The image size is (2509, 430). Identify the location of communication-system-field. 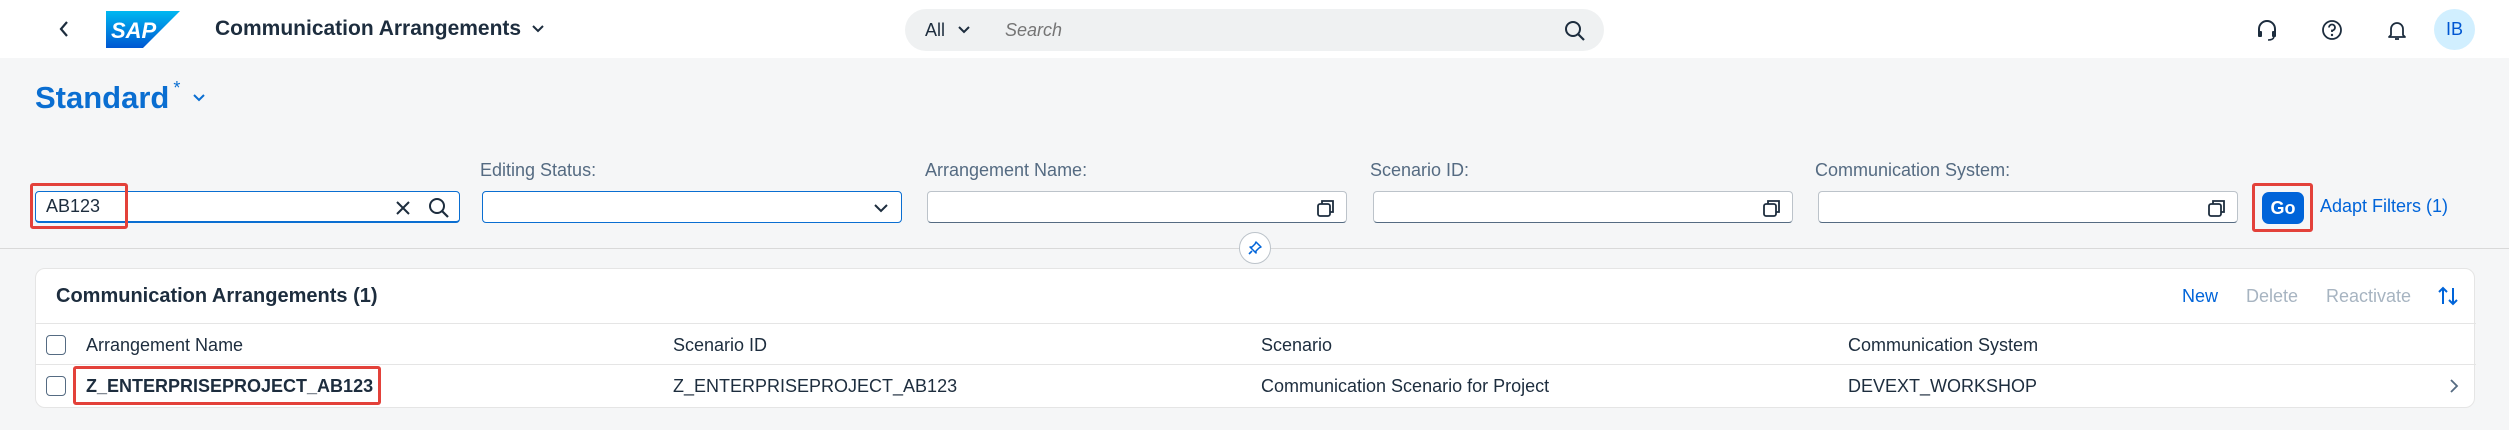
(2028, 207).